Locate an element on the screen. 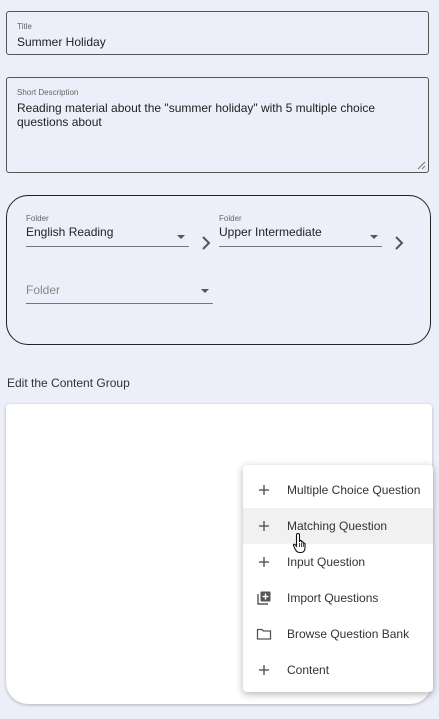 The image size is (439, 719). resize-handle-icon is located at coordinates (421, 165).